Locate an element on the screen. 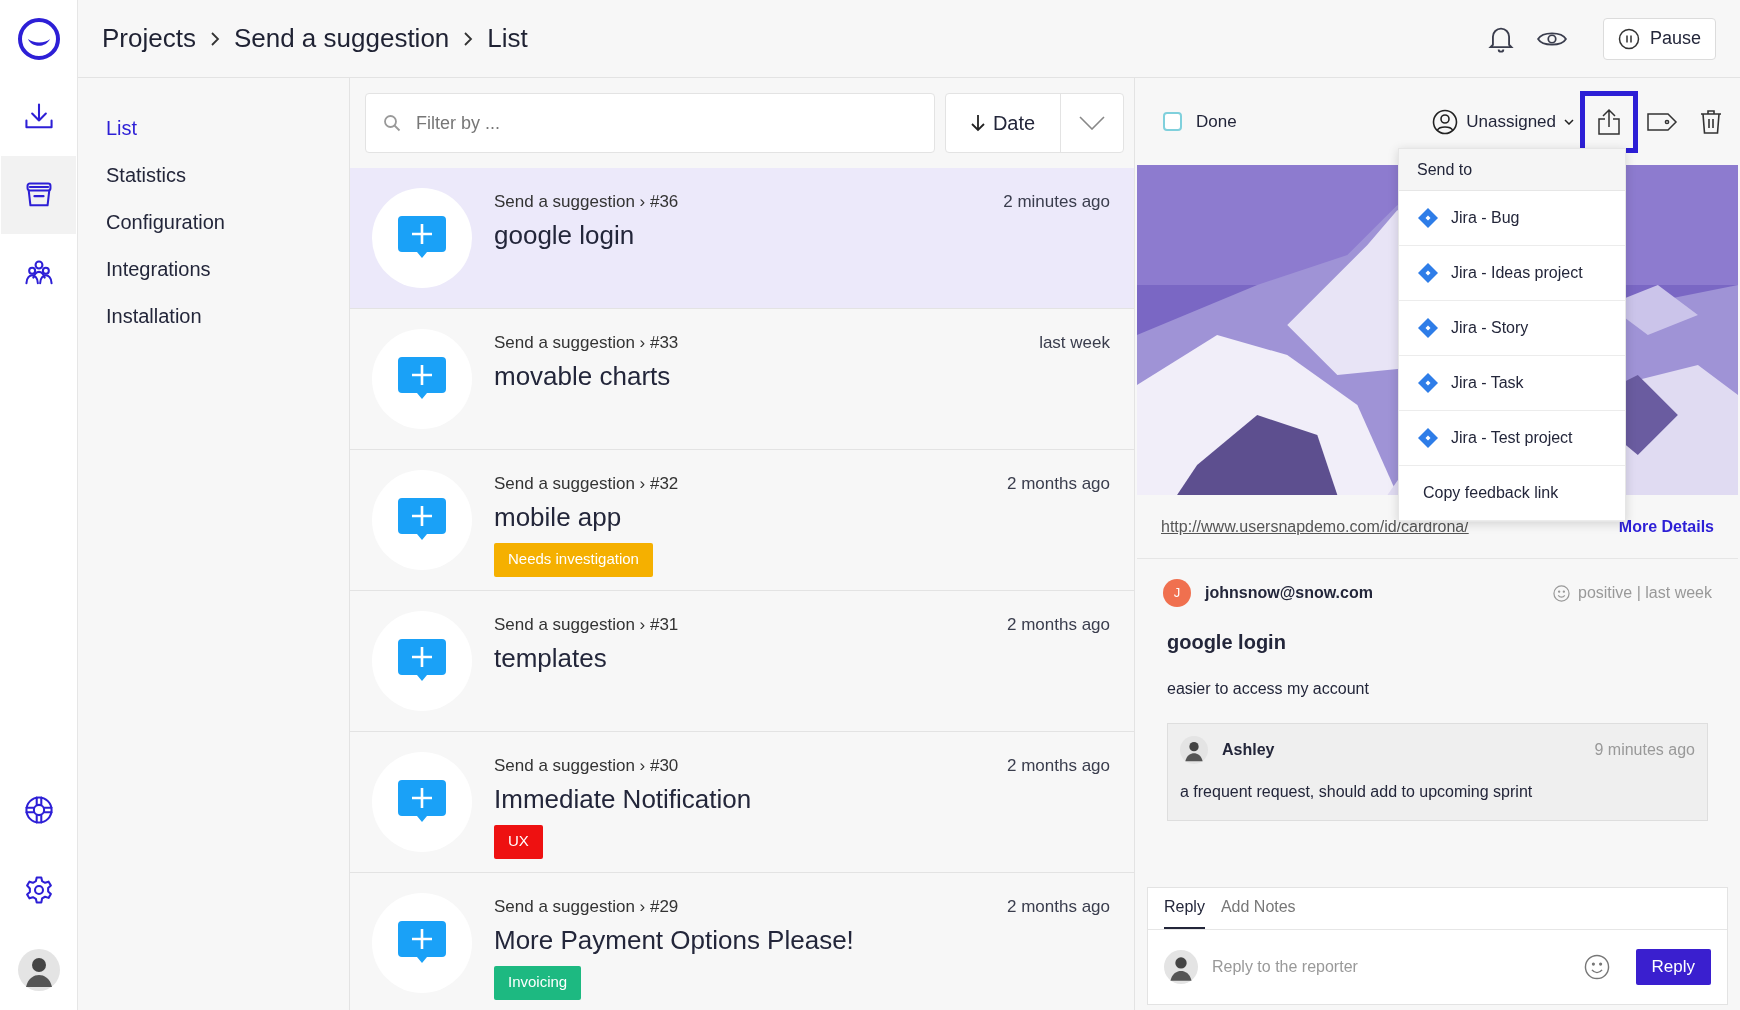 The height and width of the screenshot is (1010, 1740). feedback-row: Send a suggestion › #29 2 months ago More Payment Options Please! Invoicing is located at coordinates (742, 941).